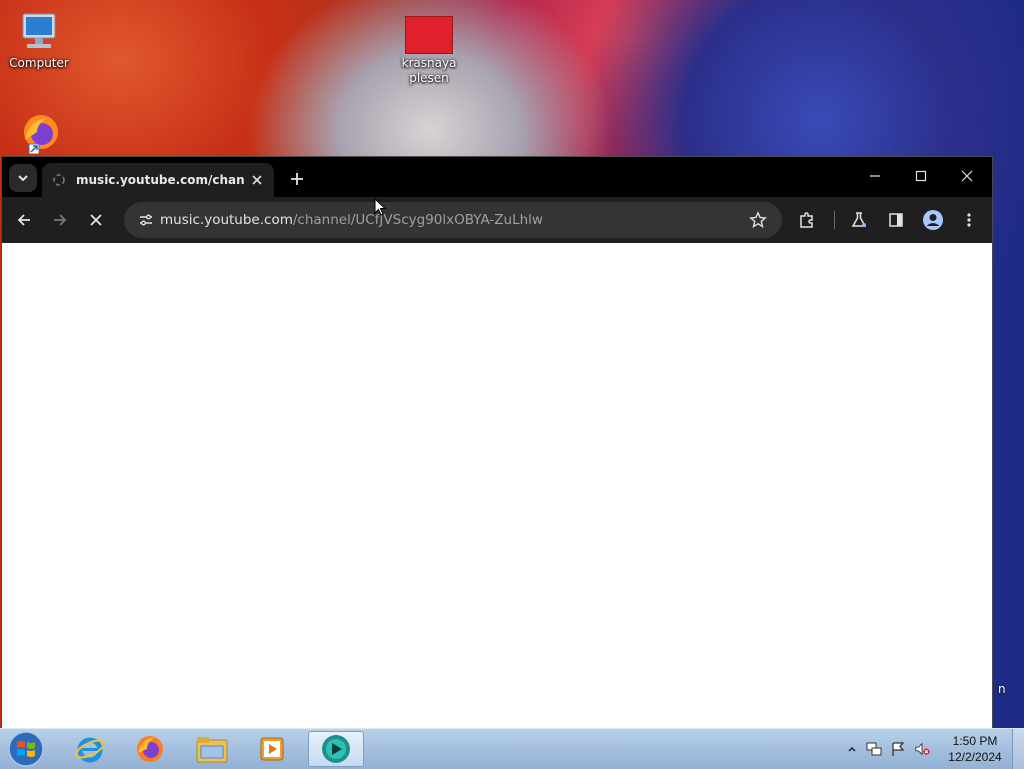 The image size is (1024, 769). I want to click on chevron-down-icon, so click(23, 178).